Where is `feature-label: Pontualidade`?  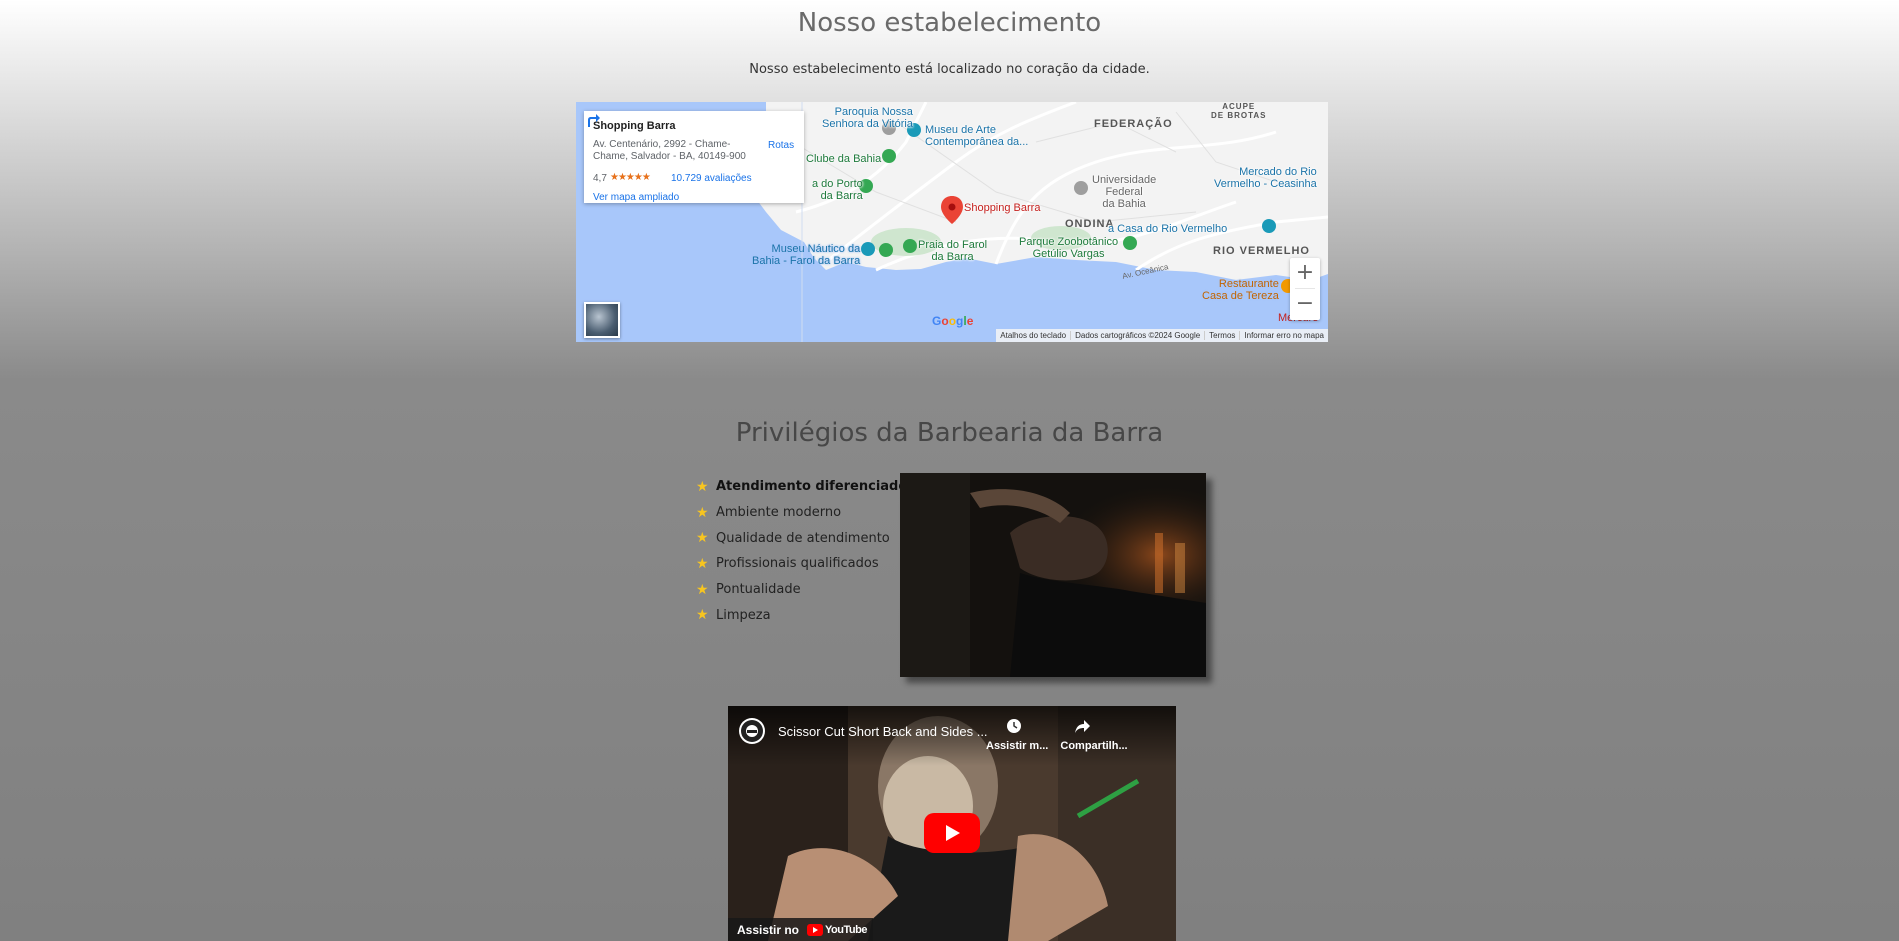 feature-label: Pontualidade is located at coordinates (758, 590).